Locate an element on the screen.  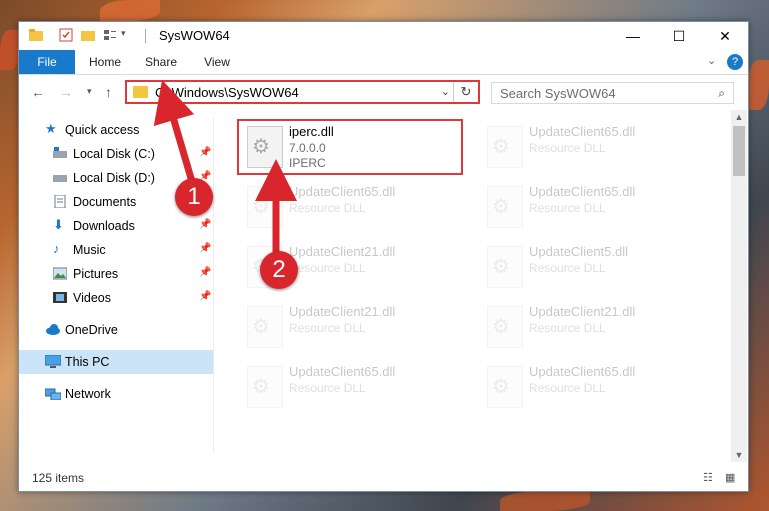
star-icon: ★ is located at coordinates (51, 128).